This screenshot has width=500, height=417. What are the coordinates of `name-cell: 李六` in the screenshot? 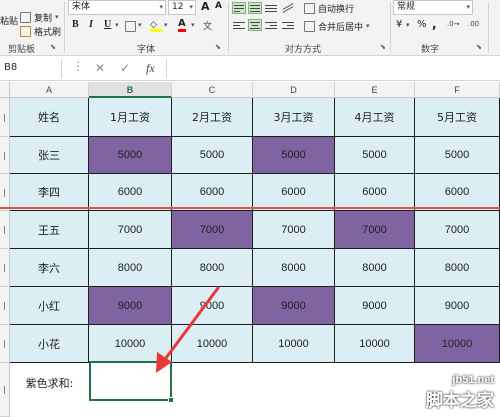 It's located at (49, 268).